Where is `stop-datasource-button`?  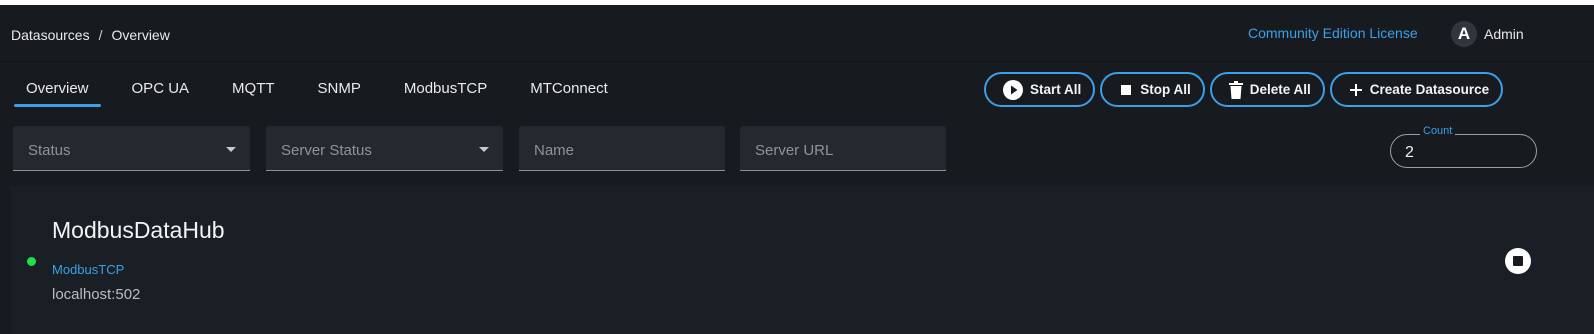
stop-datasource-button is located at coordinates (1518, 261).